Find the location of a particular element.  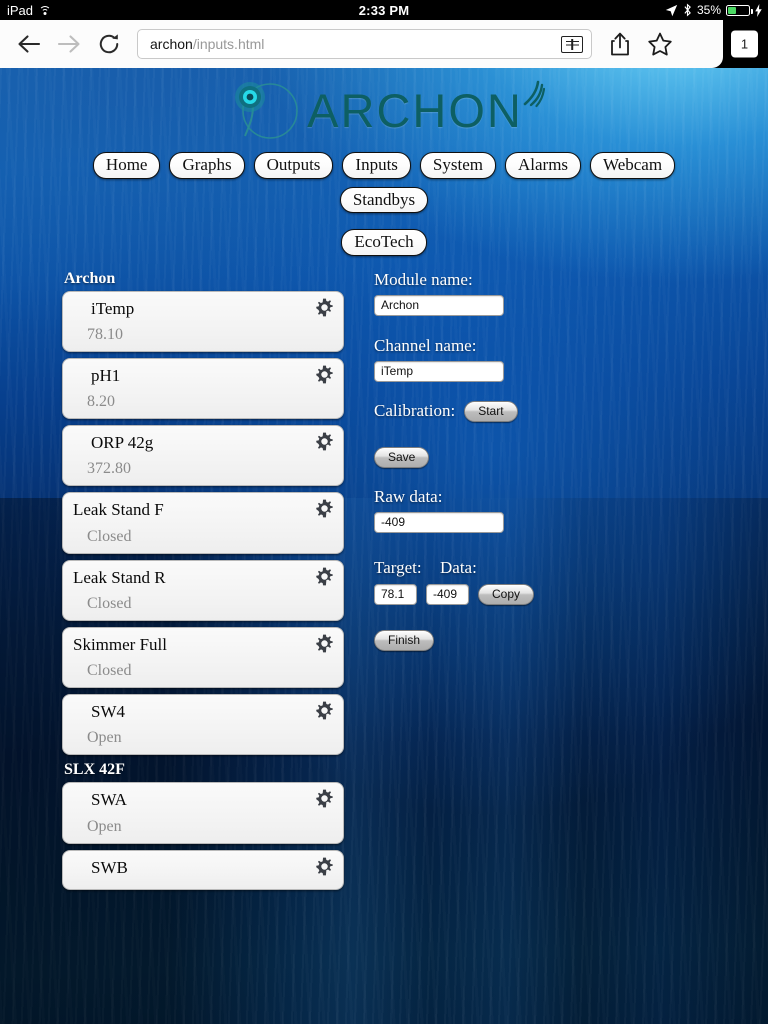

module-name-label: Module name: is located at coordinates (423, 279).